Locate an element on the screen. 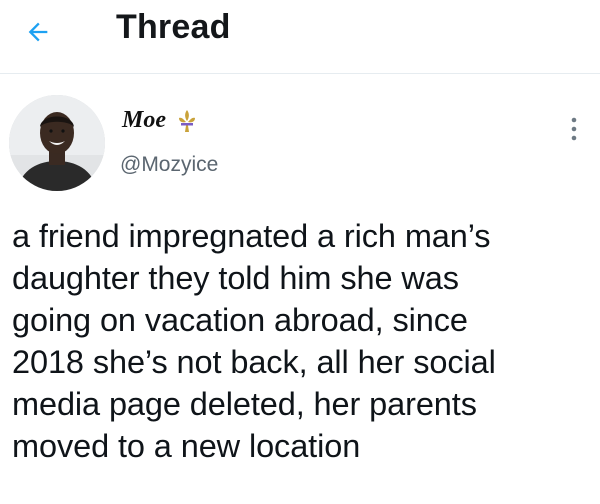 This screenshot has width=600, height=504. avatar is located at coordinates (57, 143).